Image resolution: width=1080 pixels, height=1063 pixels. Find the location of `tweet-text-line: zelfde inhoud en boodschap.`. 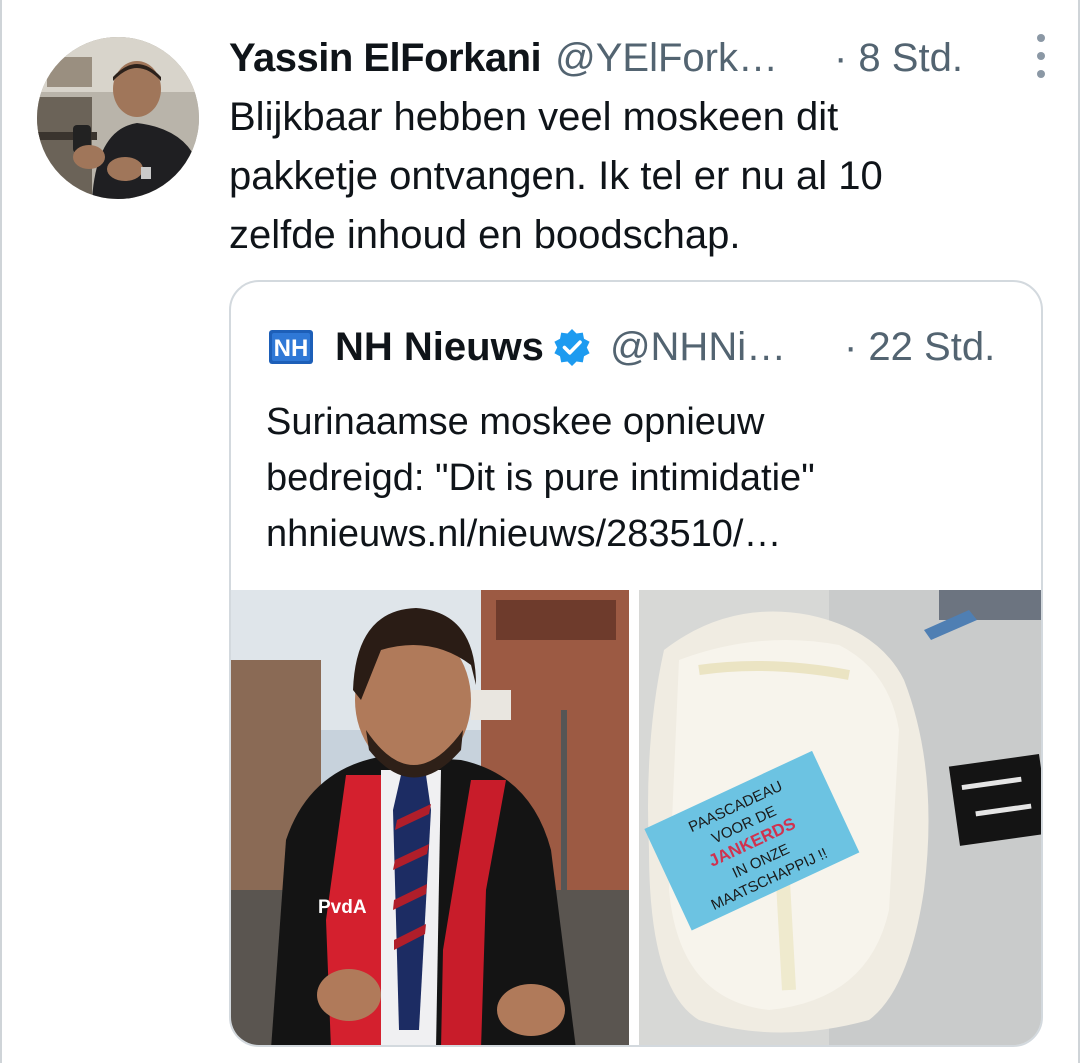

tweet-text-line: zelfde inhoud en boodschap. is located at coordinates (485, 235).